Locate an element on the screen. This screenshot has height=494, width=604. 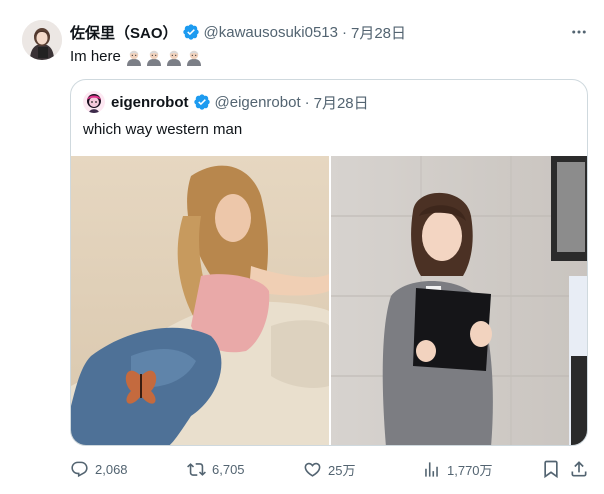
bookmark-icon is located at coordinates (551, 469).